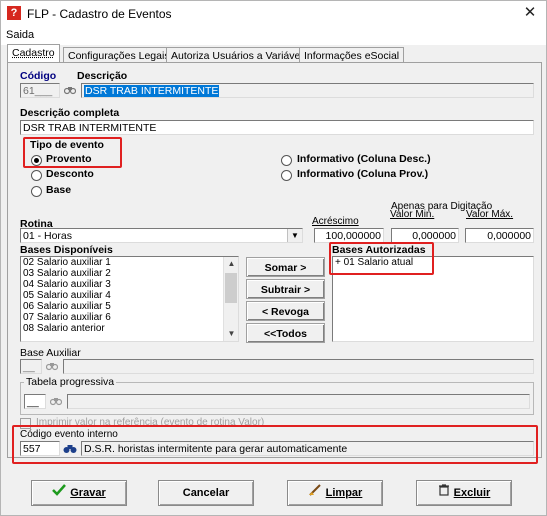 This screenshot has width=547, height=516. What do you see at coordinates (425, 235) in the screenshot?
I see `valor-min-field: 0,000000` at bounding box center [425, 235].